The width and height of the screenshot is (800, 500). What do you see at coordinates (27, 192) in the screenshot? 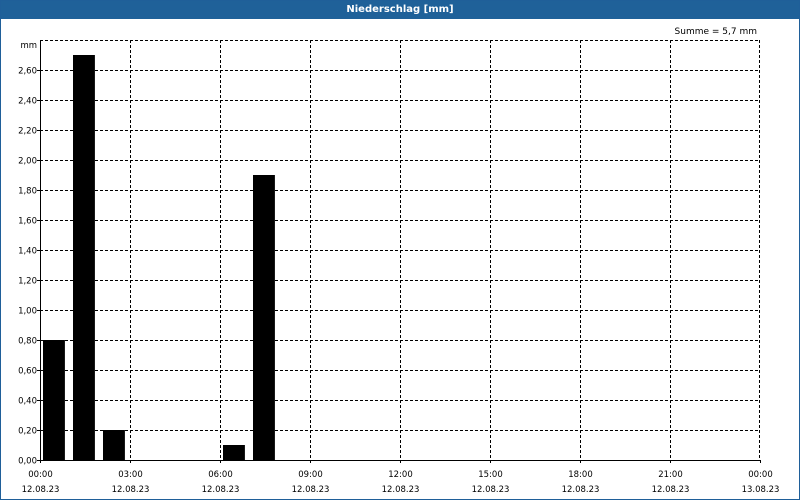
I see `y-tick-label: 1,80` at bounding box center [27, 192].